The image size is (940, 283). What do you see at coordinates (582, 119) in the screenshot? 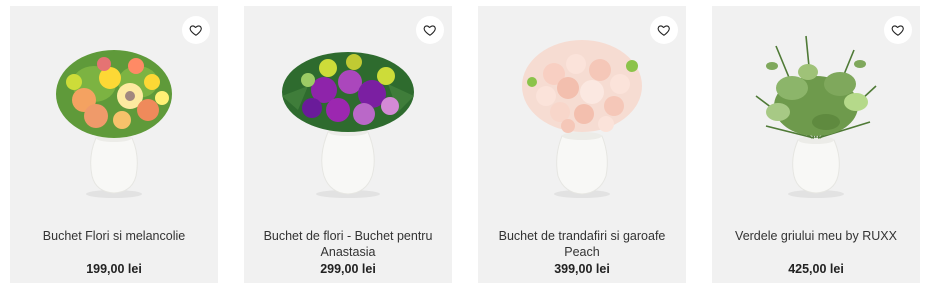
I see `peach-roses-vase-image` at bounding box center [582, 119].